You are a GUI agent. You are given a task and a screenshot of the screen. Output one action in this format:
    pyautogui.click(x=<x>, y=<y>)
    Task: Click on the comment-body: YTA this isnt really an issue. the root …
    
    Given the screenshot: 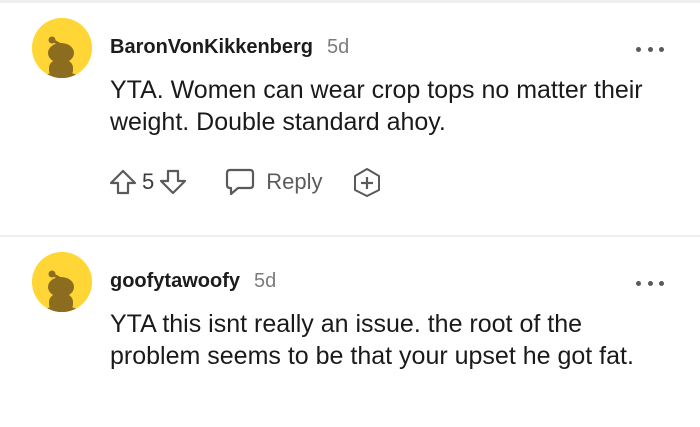 What is the action you would take?
    pyautogui.click(x=372, y=340)
    